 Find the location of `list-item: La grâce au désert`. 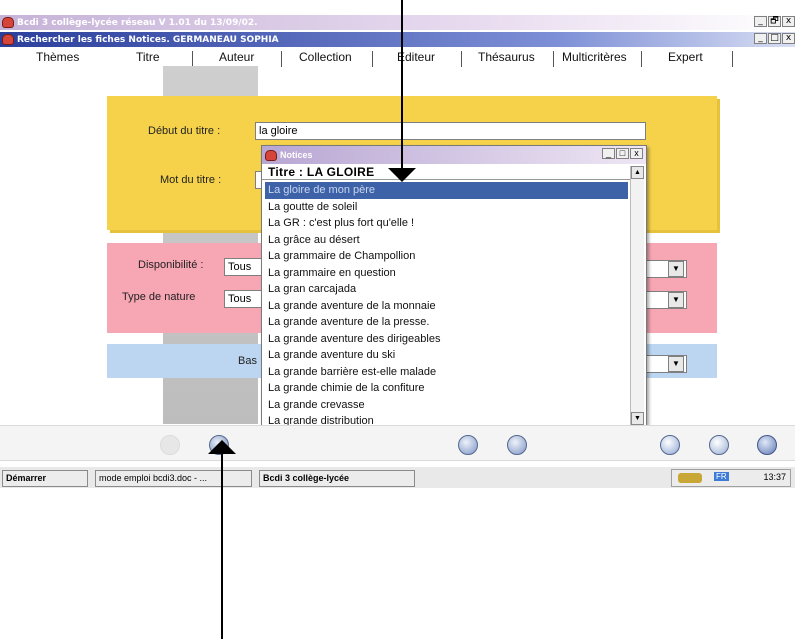

list-item: La grâce au désert is located at coordinates (446, 240).